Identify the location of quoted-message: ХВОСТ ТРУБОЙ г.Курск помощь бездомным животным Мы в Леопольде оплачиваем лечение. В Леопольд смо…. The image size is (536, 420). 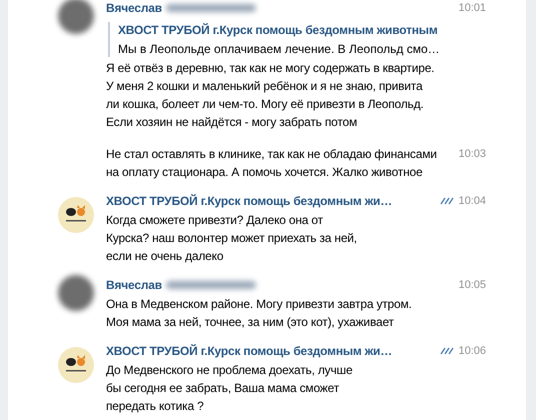
(297, 39).